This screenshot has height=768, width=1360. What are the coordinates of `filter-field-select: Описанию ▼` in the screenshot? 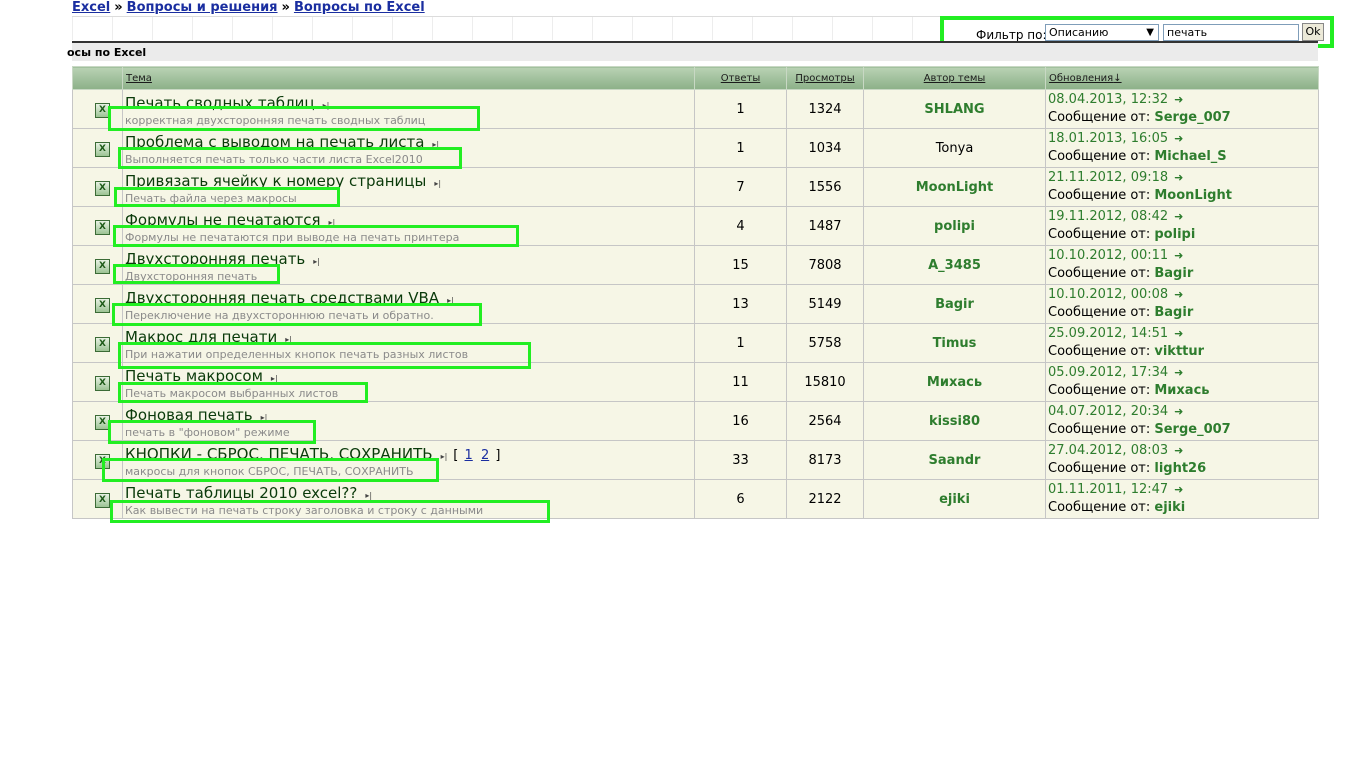 It's located at (1102, 32).